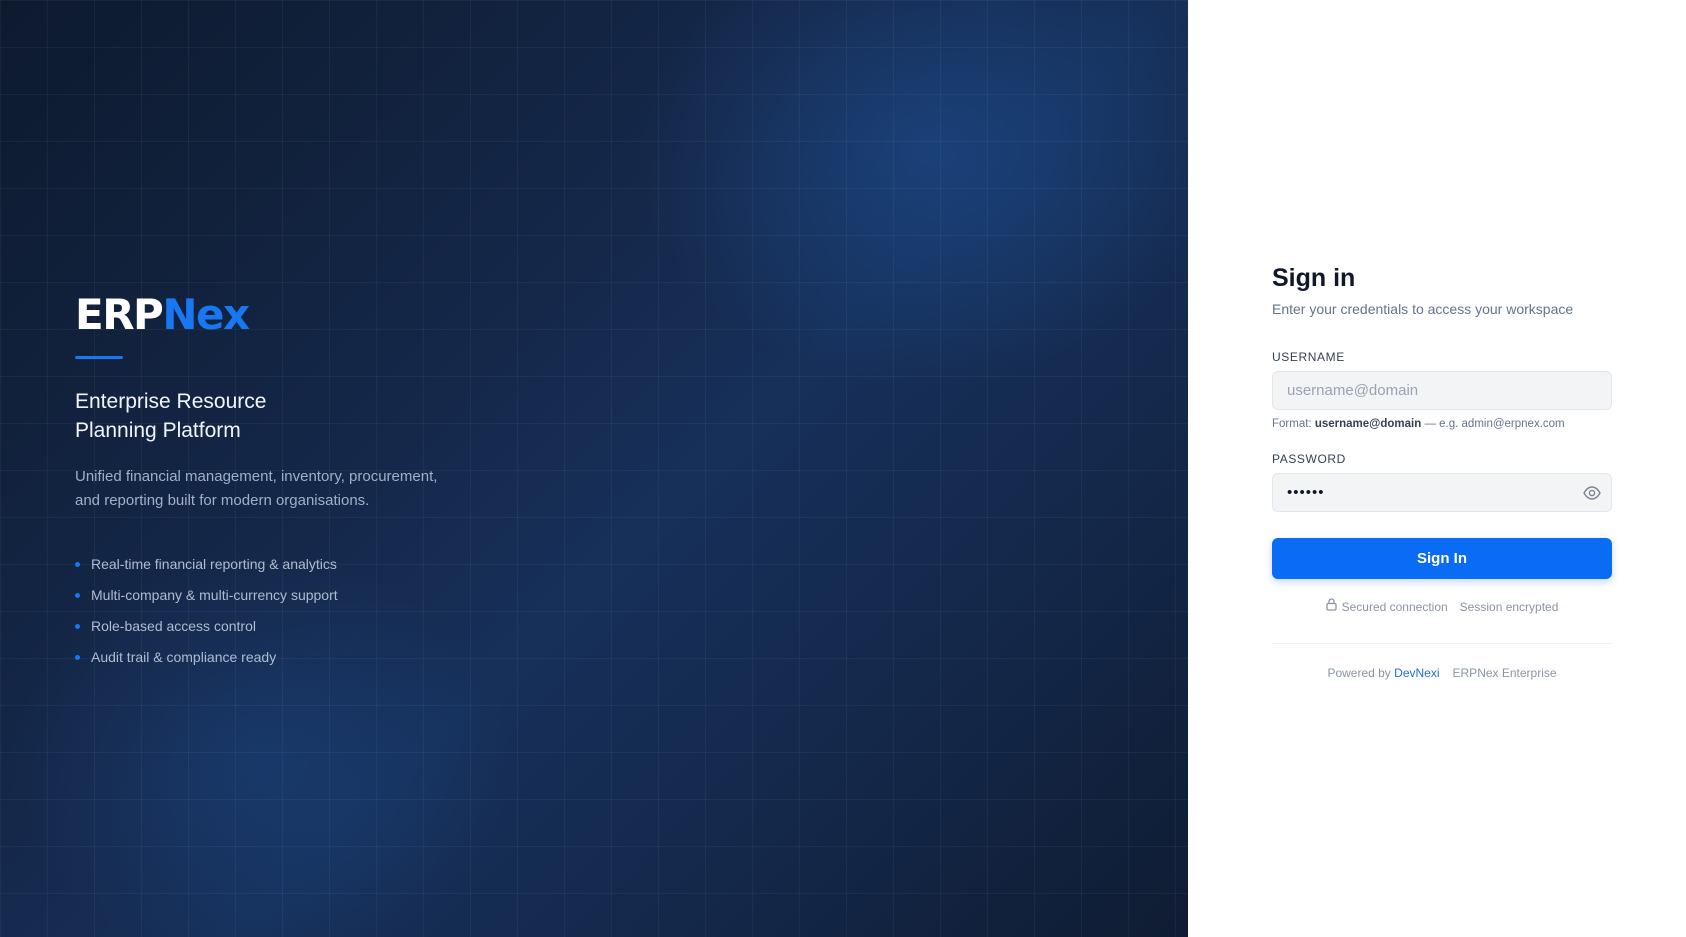 The height and width of the screenshot is (937, 1686). Describe the element at coordinates (99, 357) in the screenshot. I see `logo-underline` at that location.